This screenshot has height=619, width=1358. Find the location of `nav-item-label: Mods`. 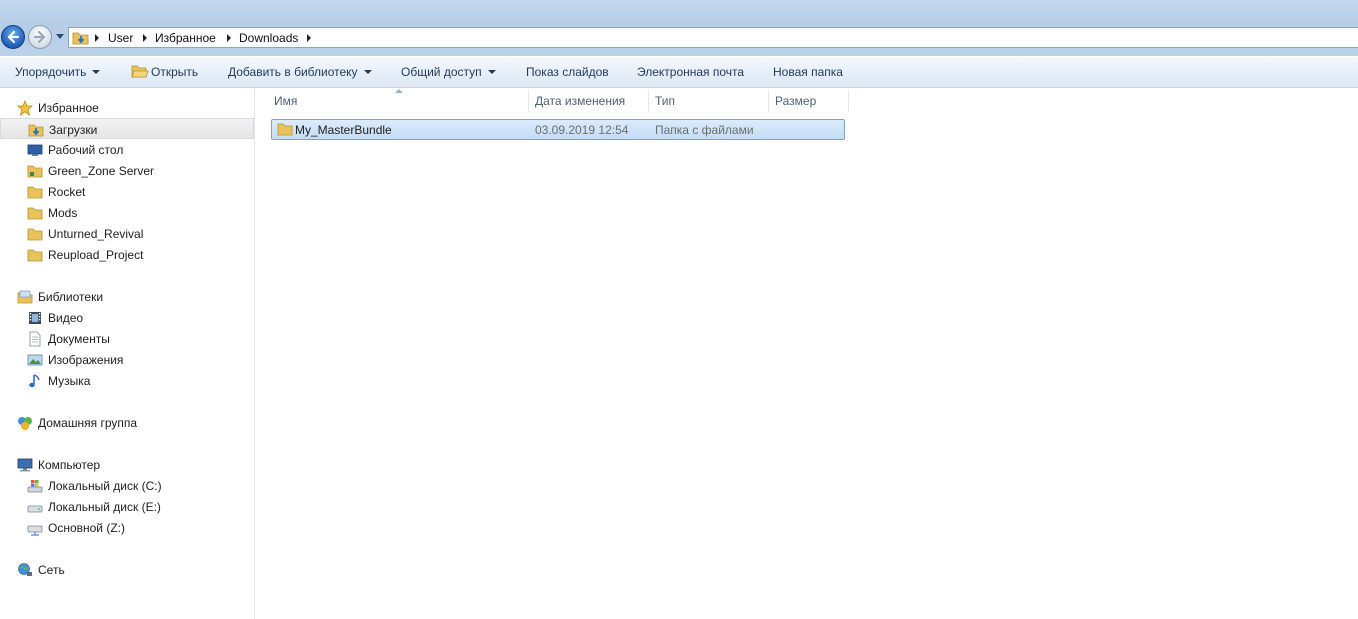

nav-item-label: Mods is located at coordinates (63, 213).